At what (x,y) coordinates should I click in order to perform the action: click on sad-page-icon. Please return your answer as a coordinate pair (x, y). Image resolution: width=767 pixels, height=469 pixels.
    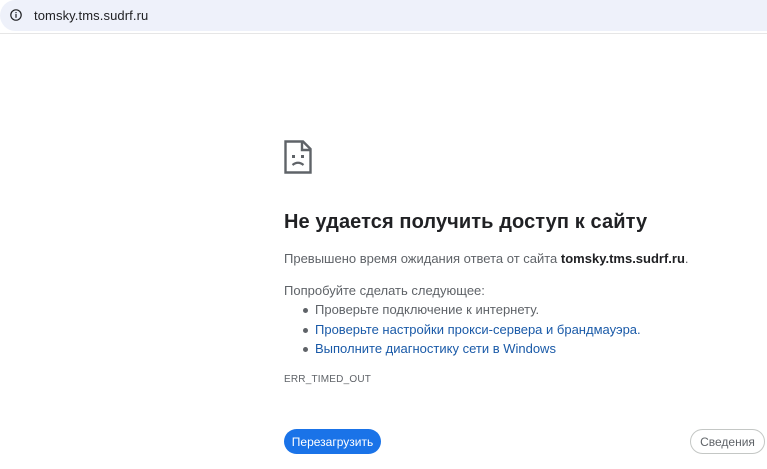
    Looking at the image, I should click on (298, 157).